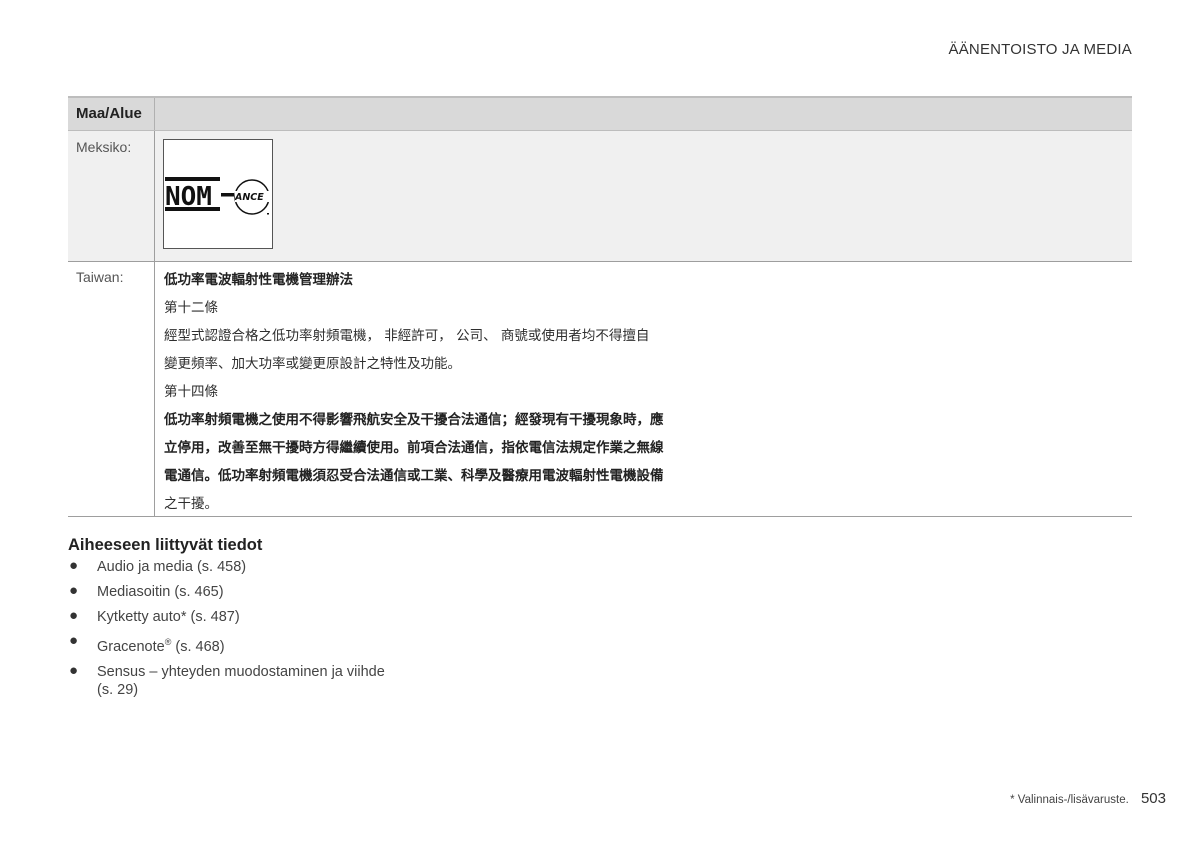 The image size is (1200, 845). Describe the element at coordinates (268, 591) in the screenshot. I see `related-link-mediasoitin: ● Mediasoitin (s. 465)` at that location.